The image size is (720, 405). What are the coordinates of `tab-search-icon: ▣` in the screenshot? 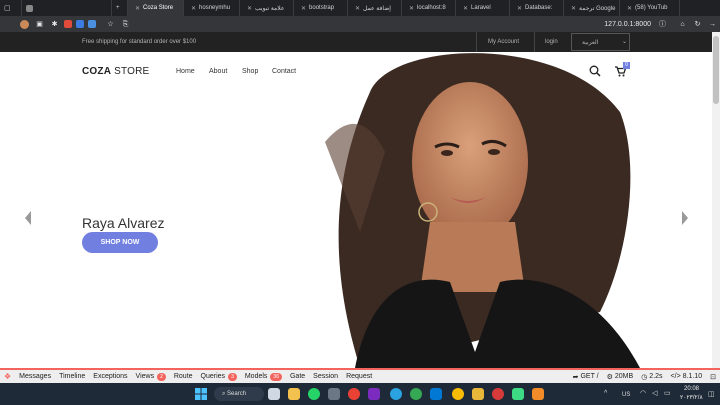 It's located at (39, 24).